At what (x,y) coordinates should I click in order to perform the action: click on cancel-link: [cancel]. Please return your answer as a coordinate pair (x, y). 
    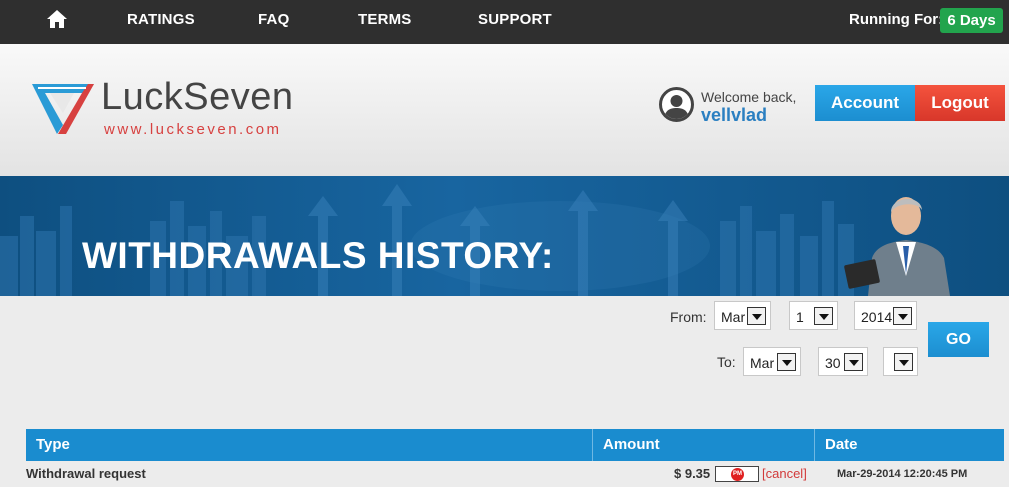
    Looking at the image, I should click on (784, 473).